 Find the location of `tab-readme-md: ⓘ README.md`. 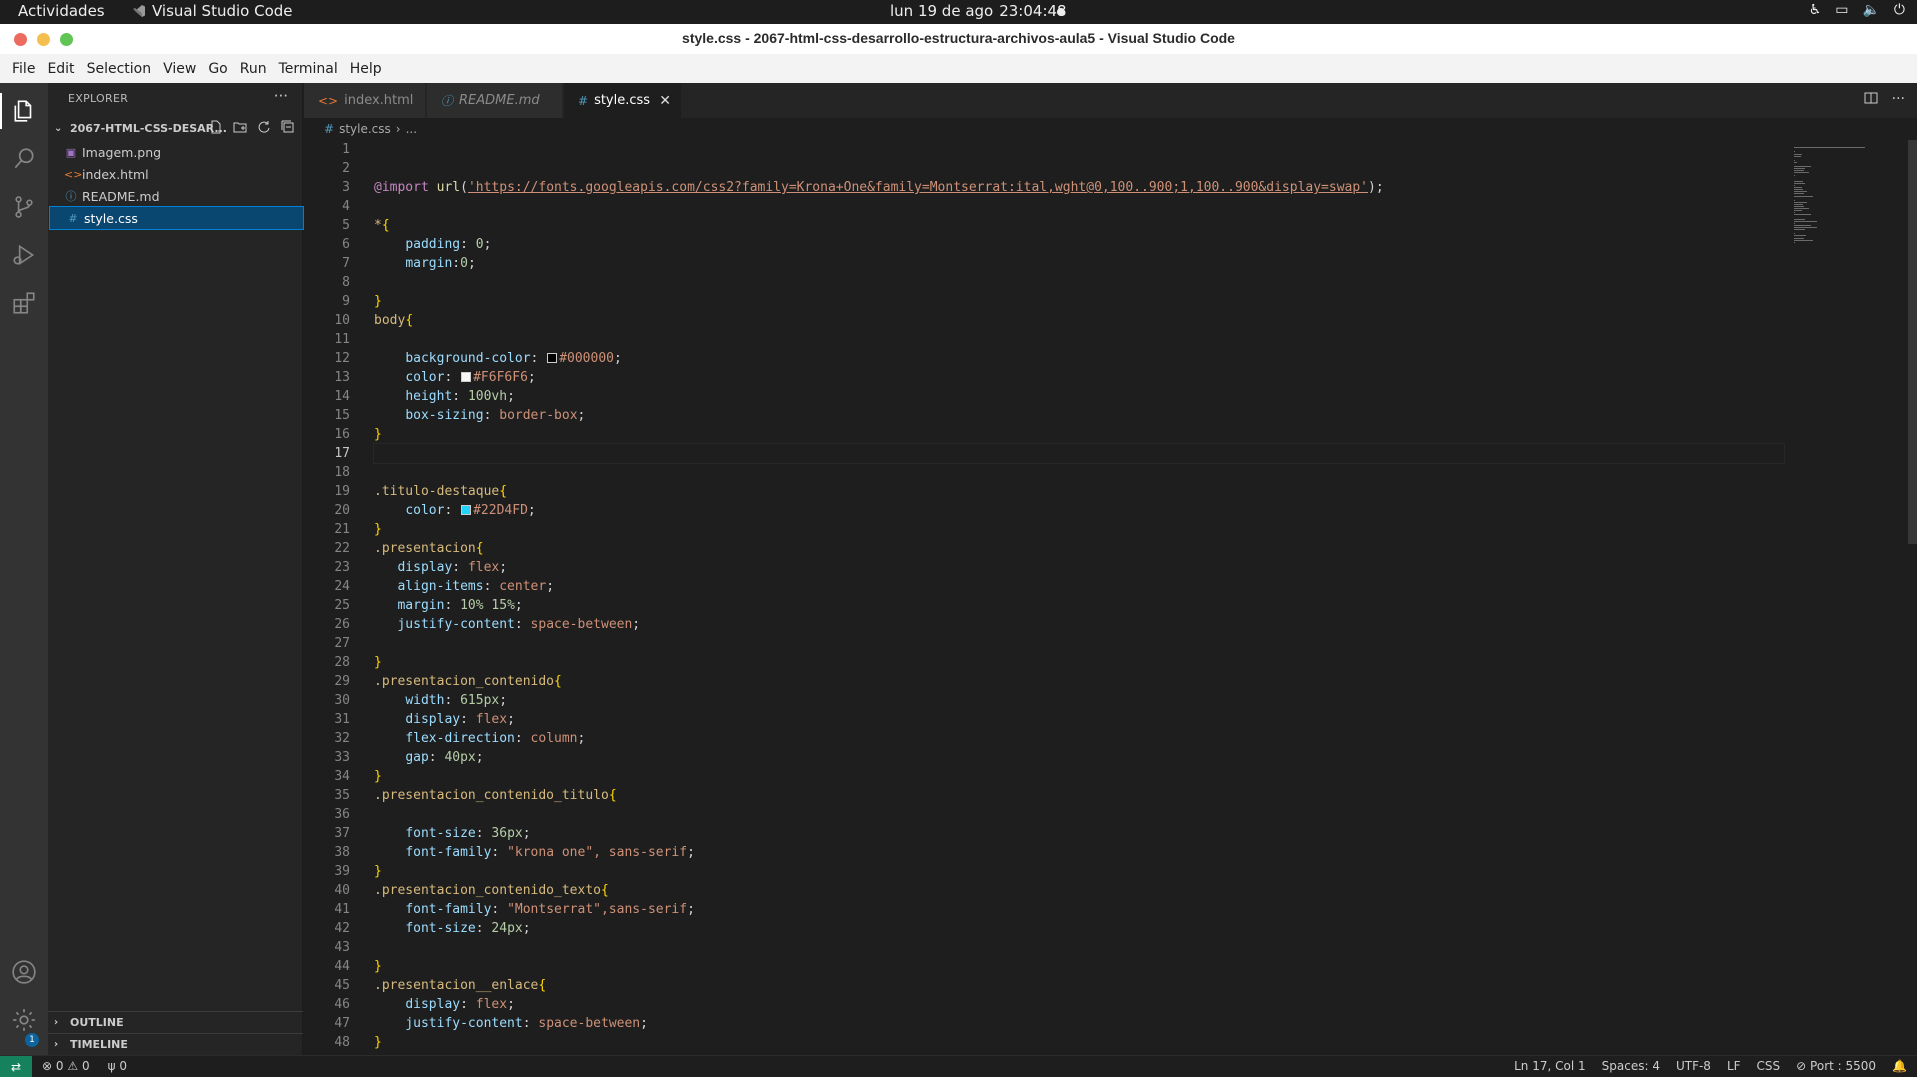

tab-readme-md: ⓘ README.md is located at coordinates (495, 100).